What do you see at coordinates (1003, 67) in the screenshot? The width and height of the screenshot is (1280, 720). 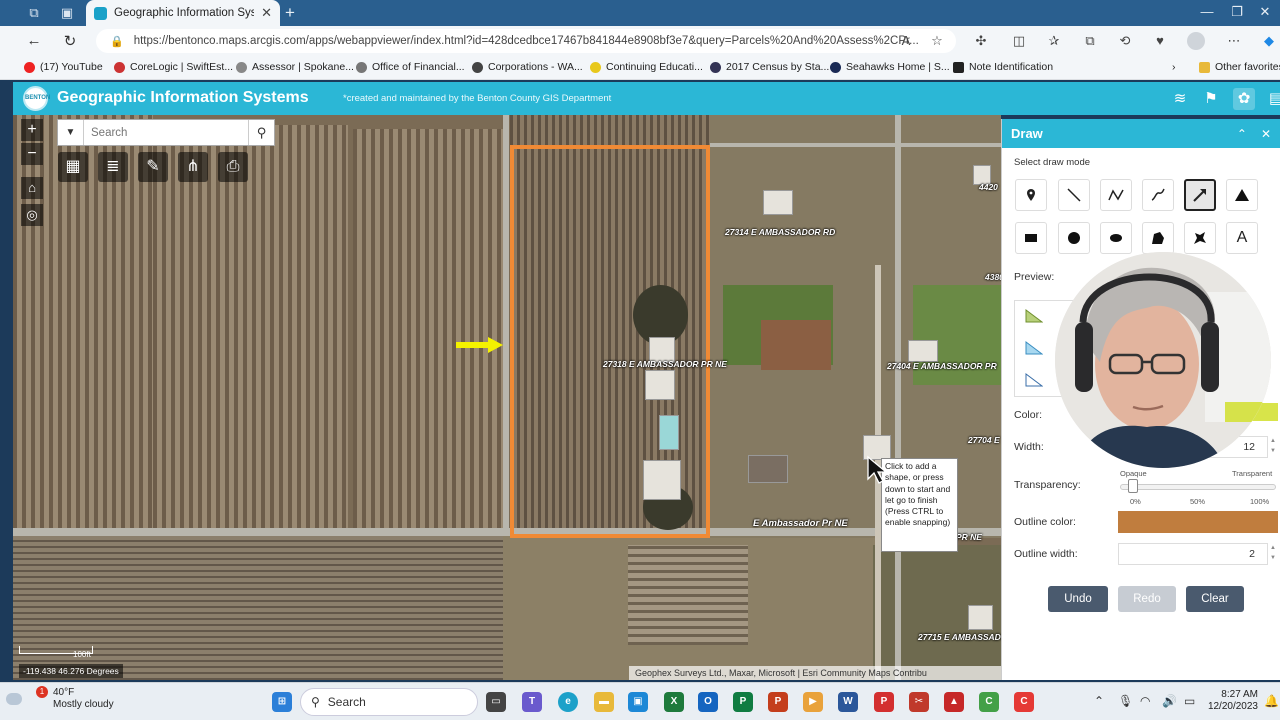 I see `bookmark-note-identification: Note Identification` at bounding box center [1003, 67].